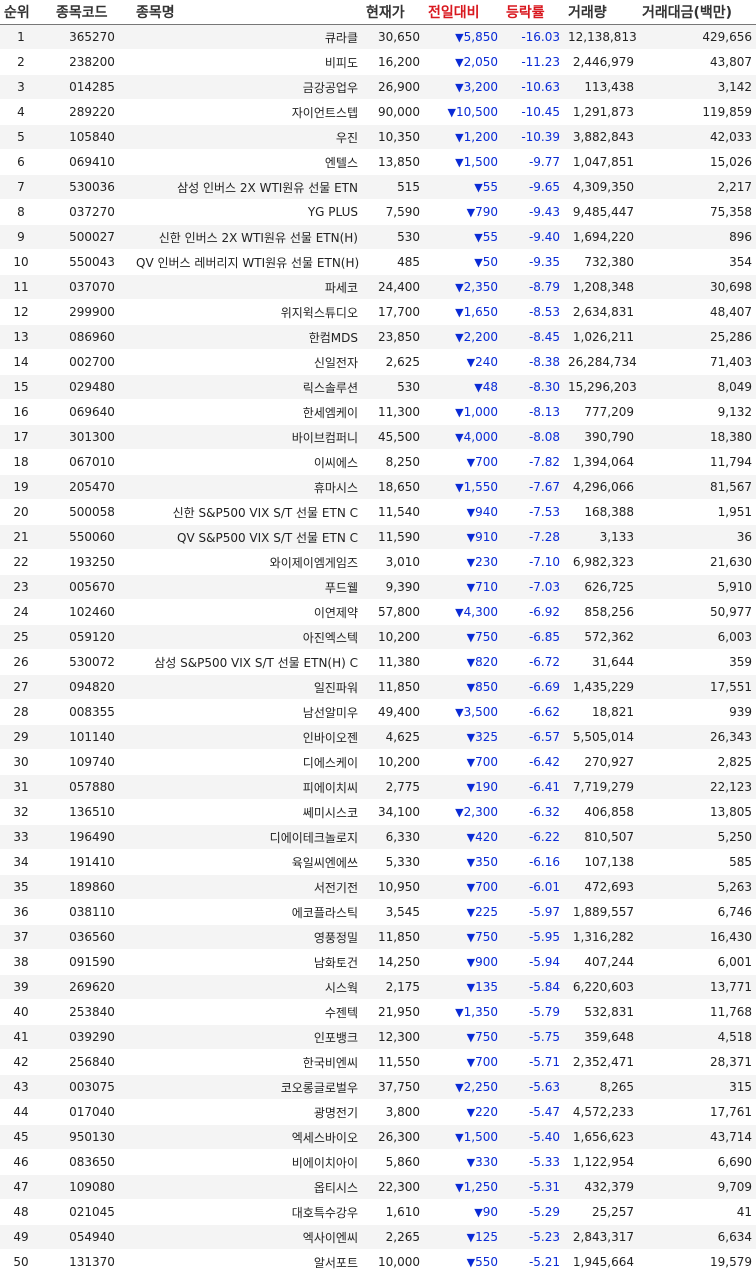 The width and height of the screenshot is (756, 1275). What do you see at coordinates (697, 1187) in the screenshot?
I see `trade-amount-cell: 9,709` at bounding box center [697, 1187].